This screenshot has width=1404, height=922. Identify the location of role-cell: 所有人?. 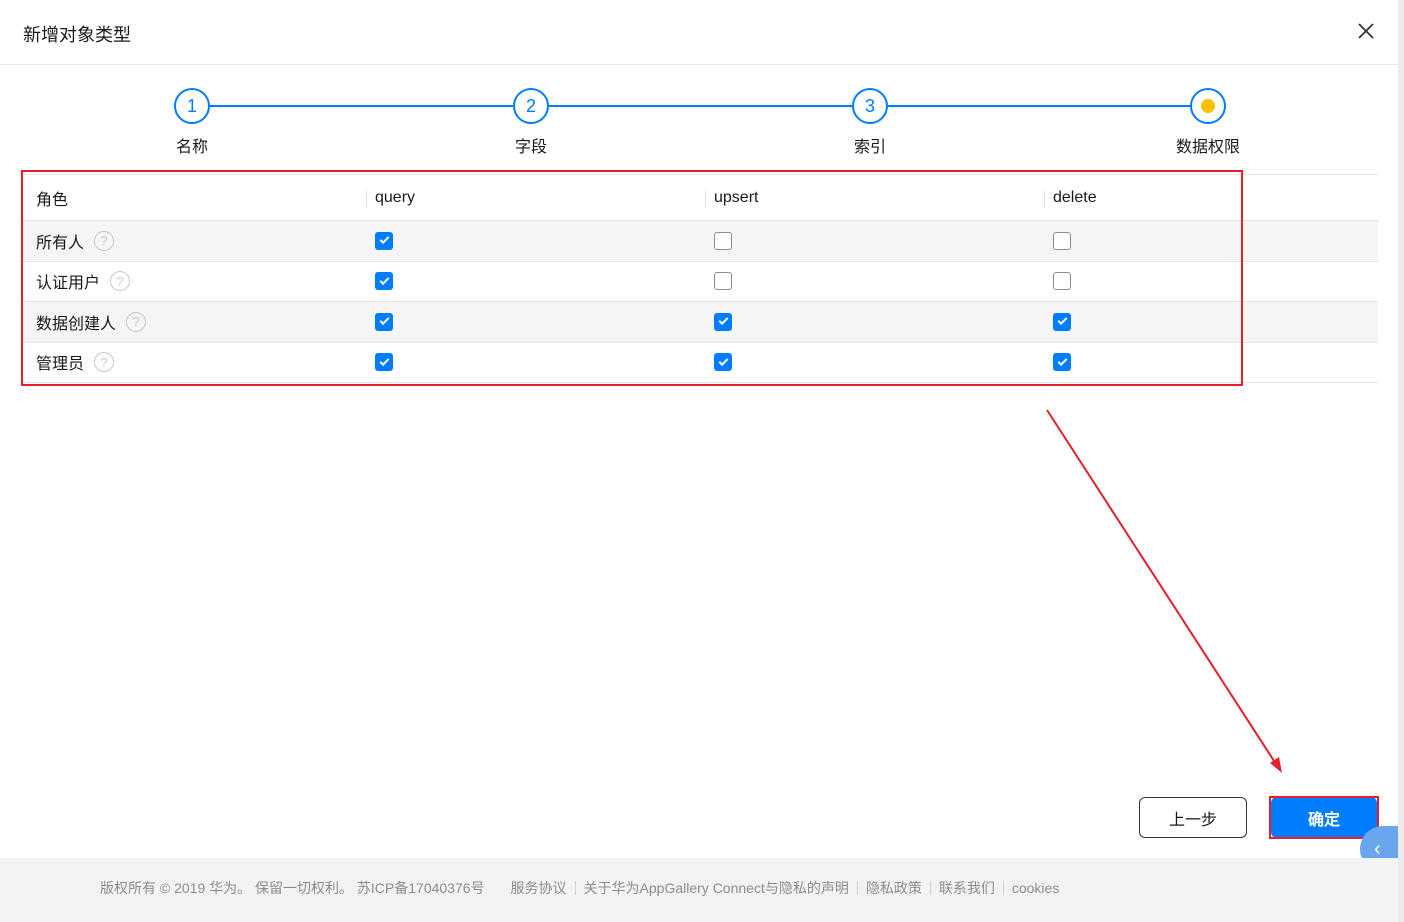
(75, 241).